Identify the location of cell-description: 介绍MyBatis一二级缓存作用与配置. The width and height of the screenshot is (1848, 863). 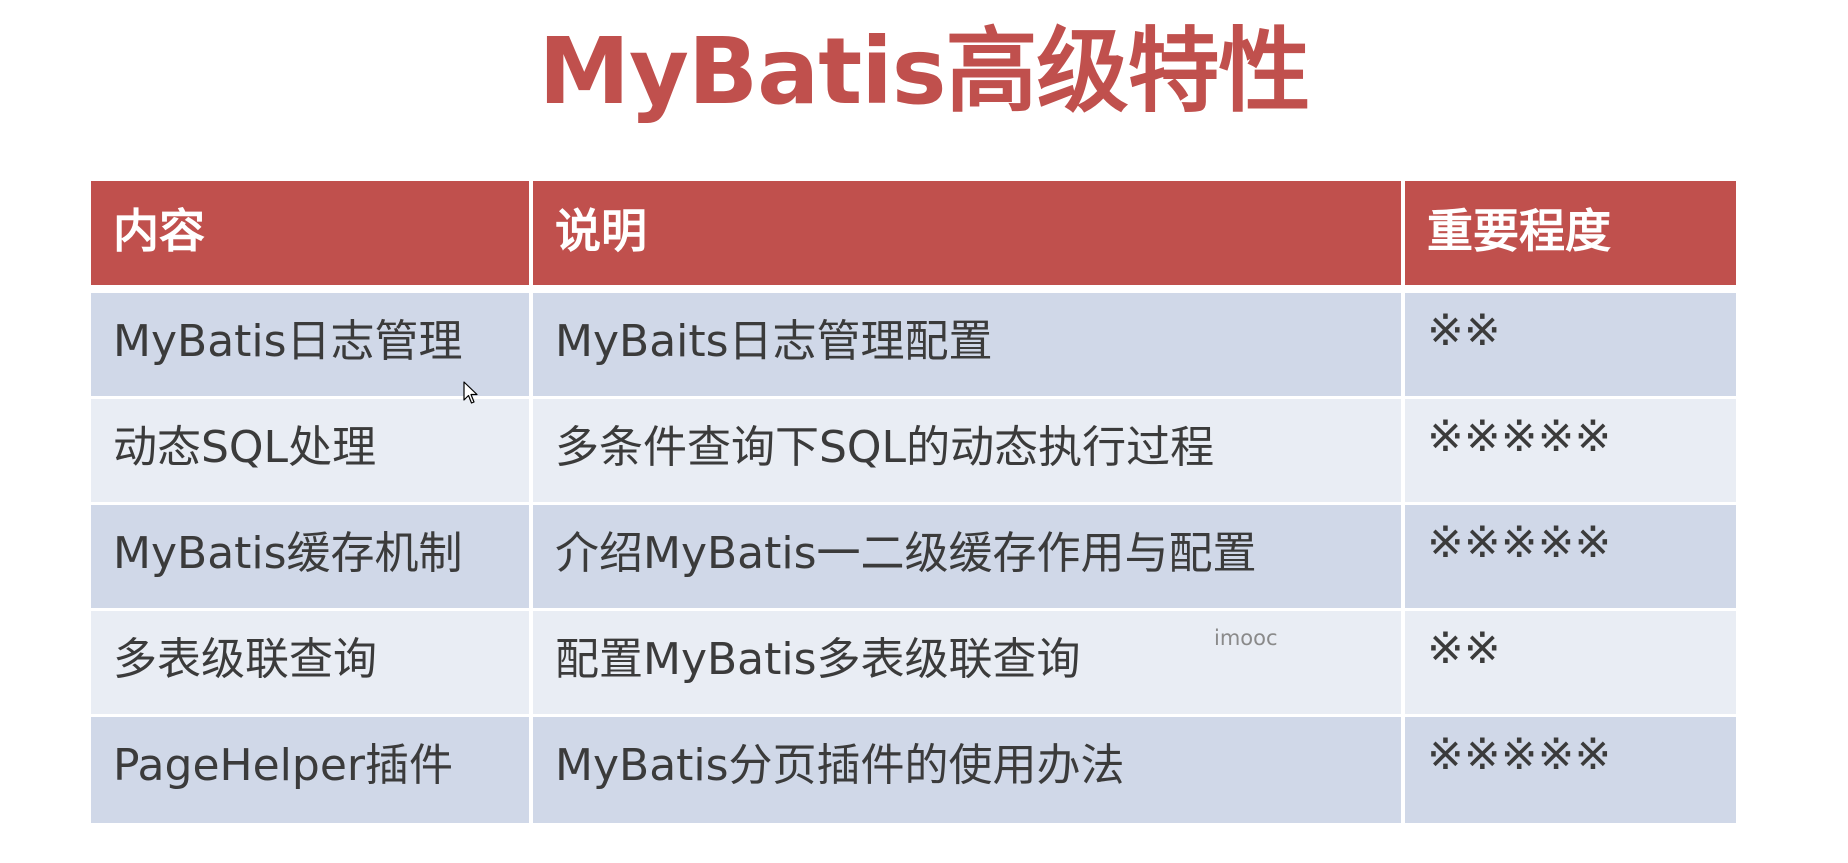
(969, 558).